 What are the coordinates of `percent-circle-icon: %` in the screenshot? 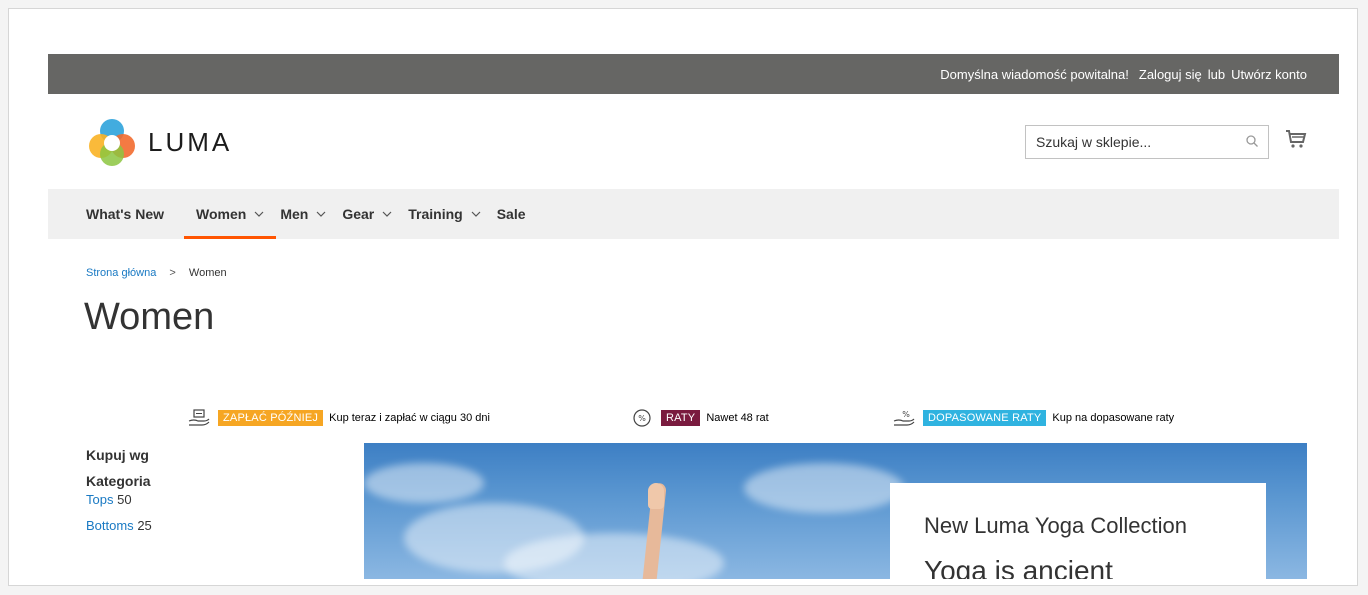 It's located at (642, 418).